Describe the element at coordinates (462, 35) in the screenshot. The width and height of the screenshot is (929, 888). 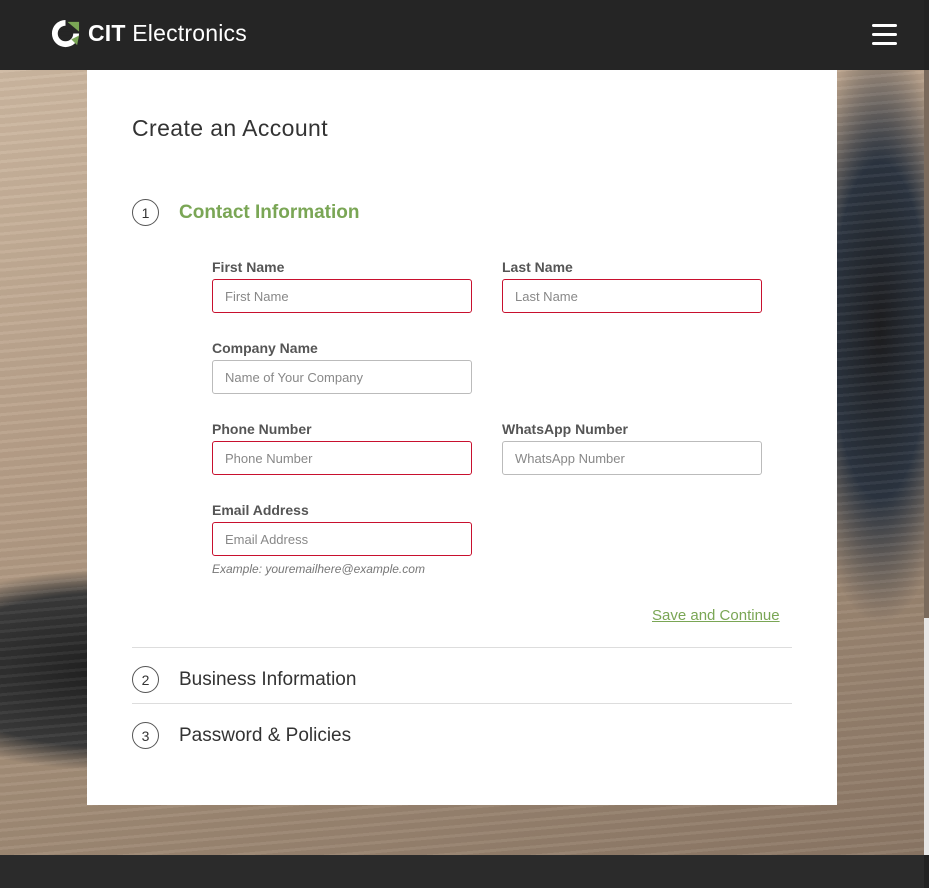
I see `top-navbar: CIT Electronics` at that location.